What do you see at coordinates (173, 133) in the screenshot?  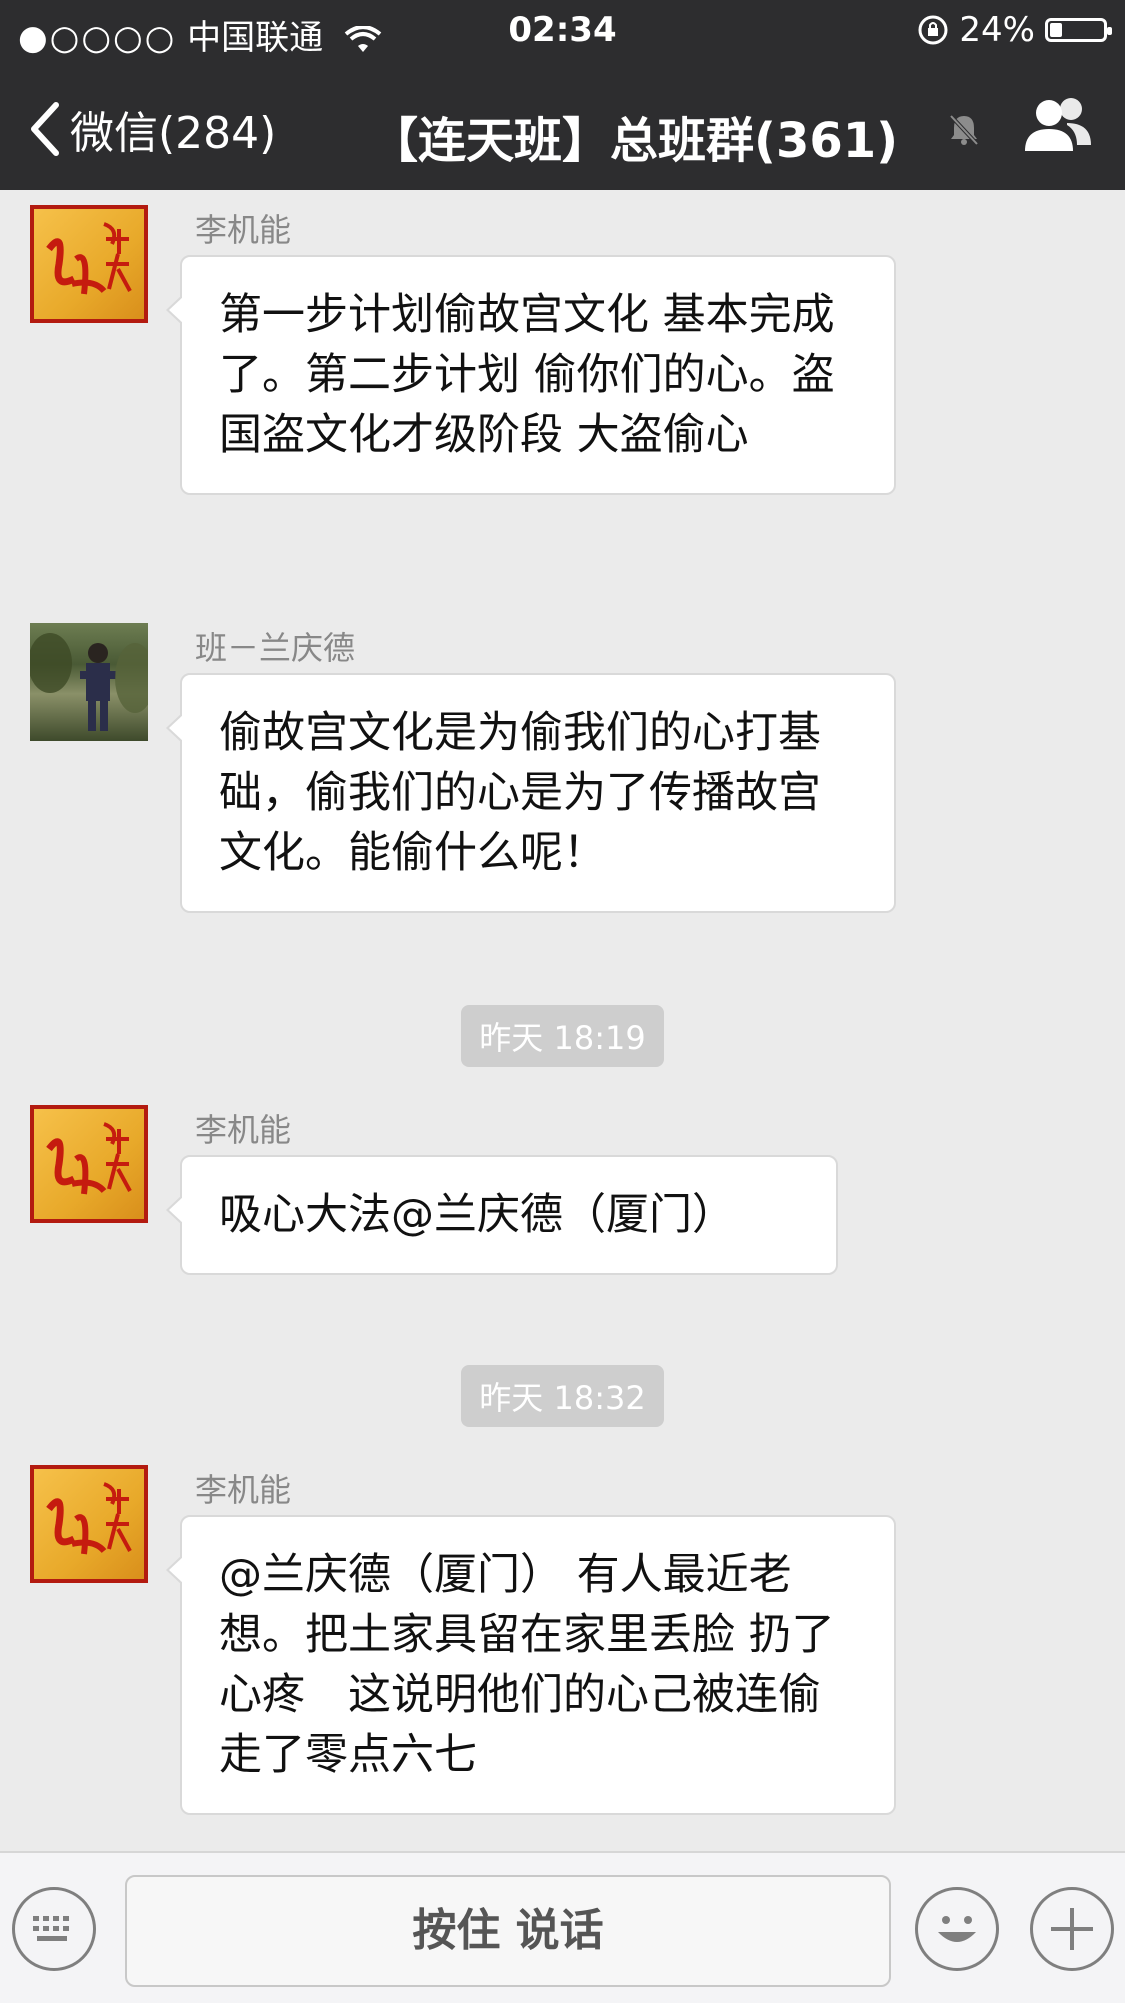 I see `back-label: 微信(284)` at bounding box center [173, 133].